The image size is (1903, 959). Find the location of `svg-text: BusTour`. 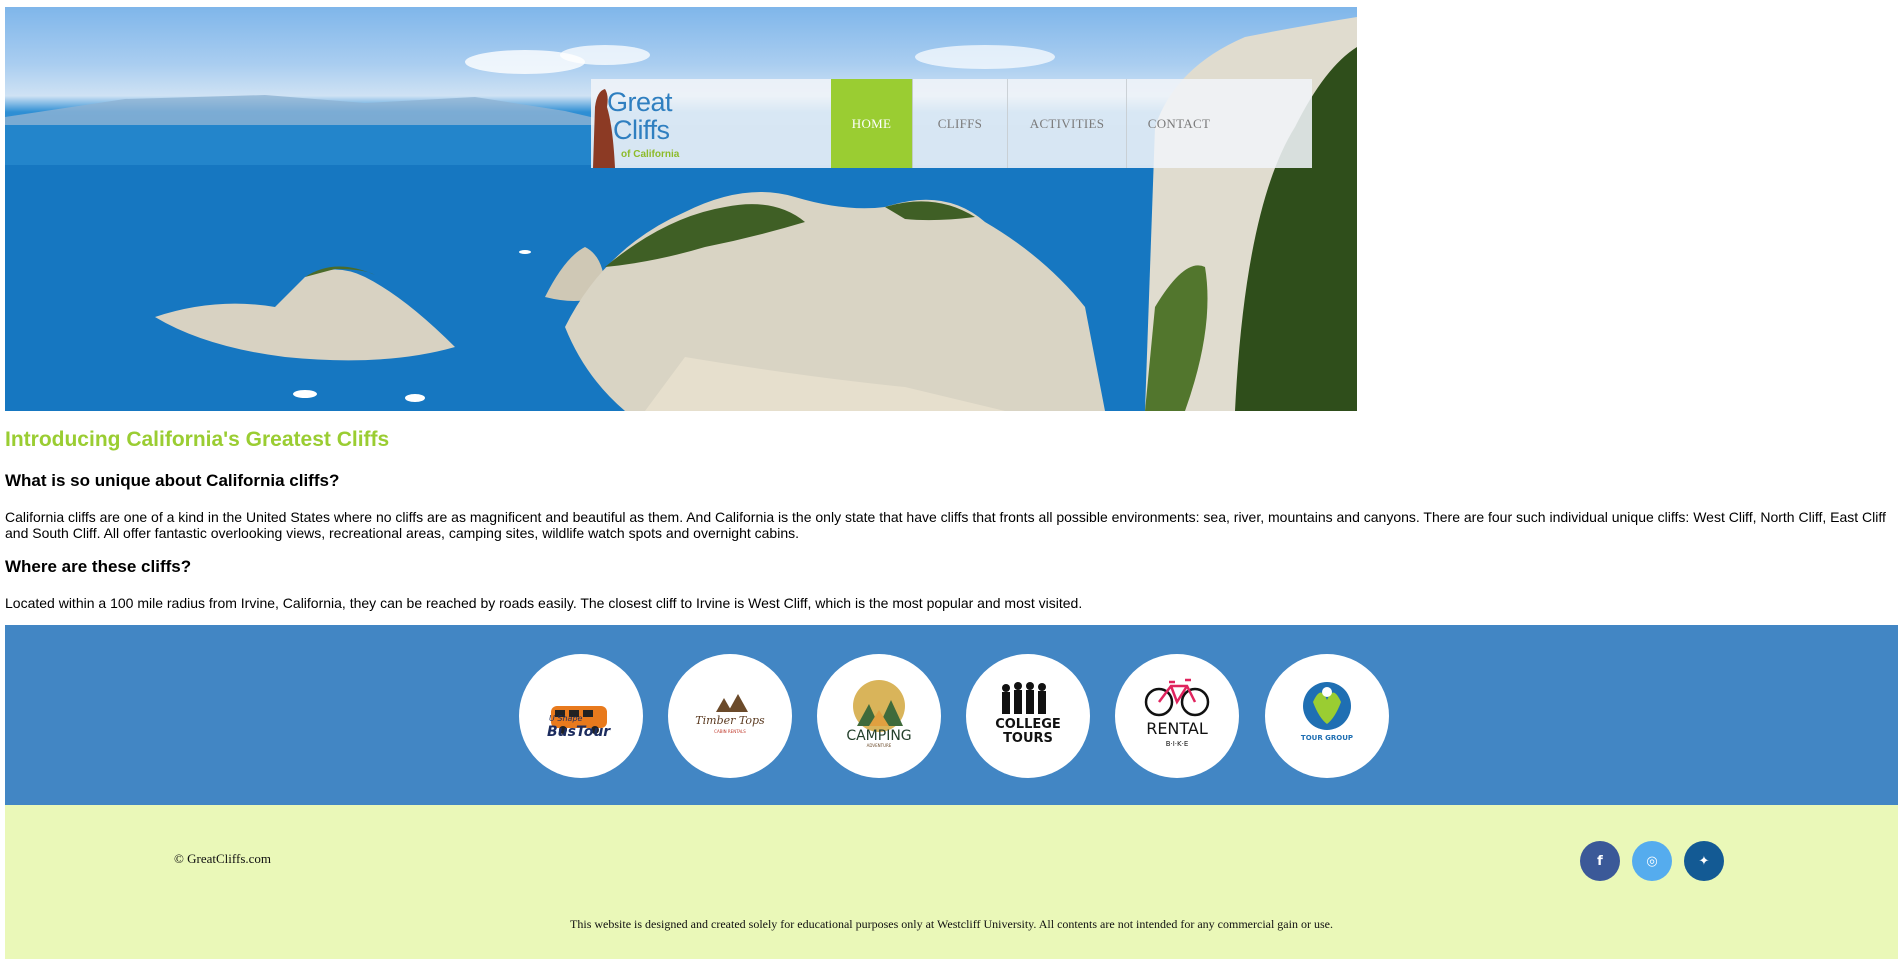

svg-text: BusTour is located at coordinates (579, 732).